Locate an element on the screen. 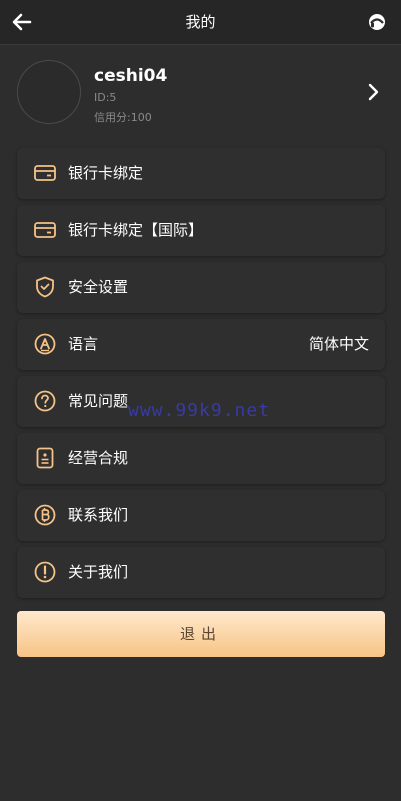 The height and width of the screenshot is (801, 401). language-a-icon is located at coordinates (45, 344).